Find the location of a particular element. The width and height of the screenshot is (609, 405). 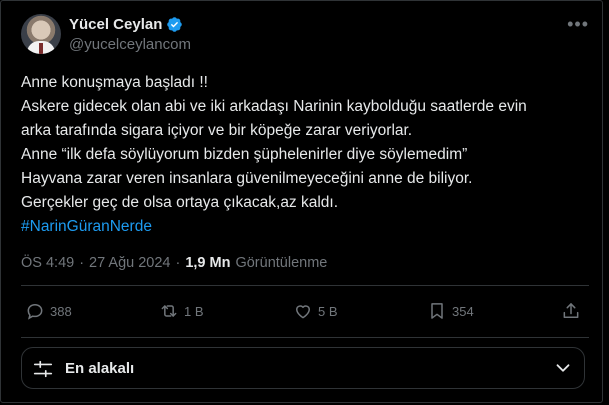

bookmark-count: 354 is located at coordinates (463, 311).